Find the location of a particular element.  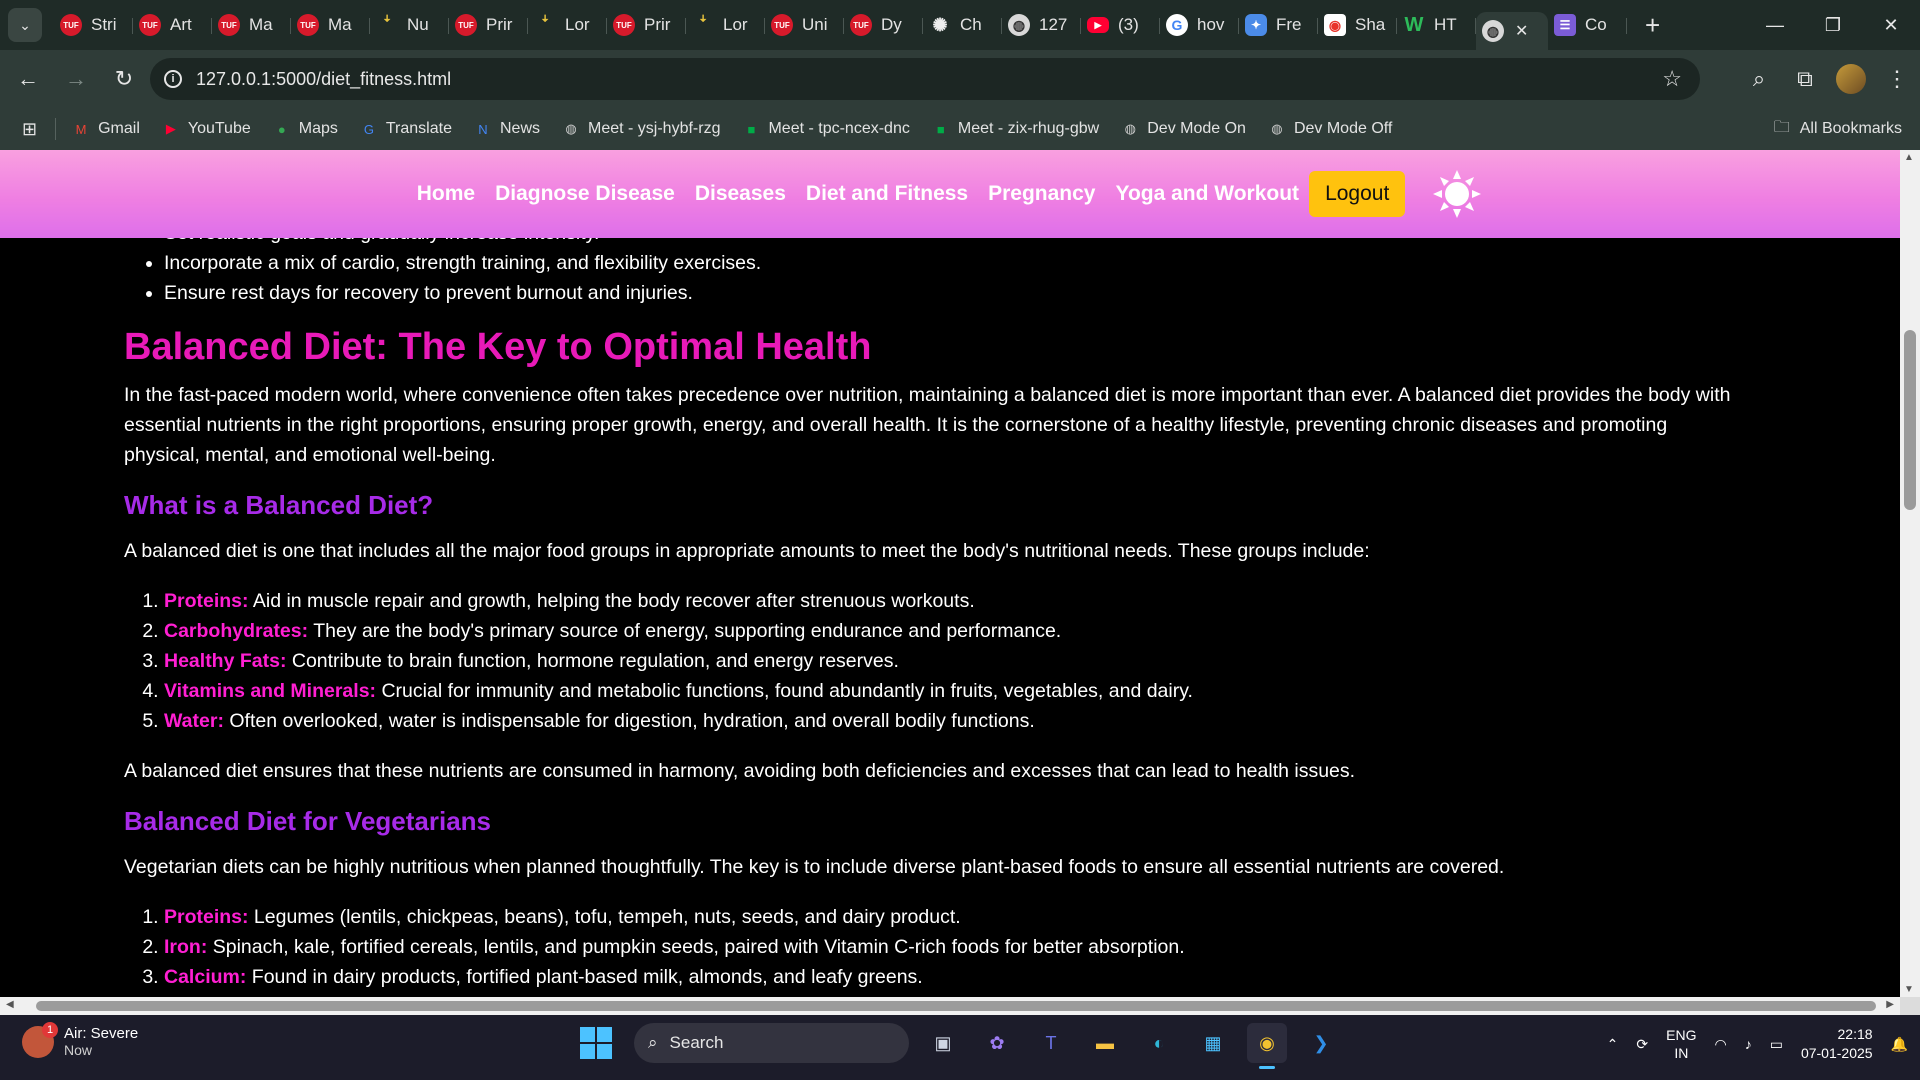

tab: ◍ 127 is located at coordinates (1041, 25).